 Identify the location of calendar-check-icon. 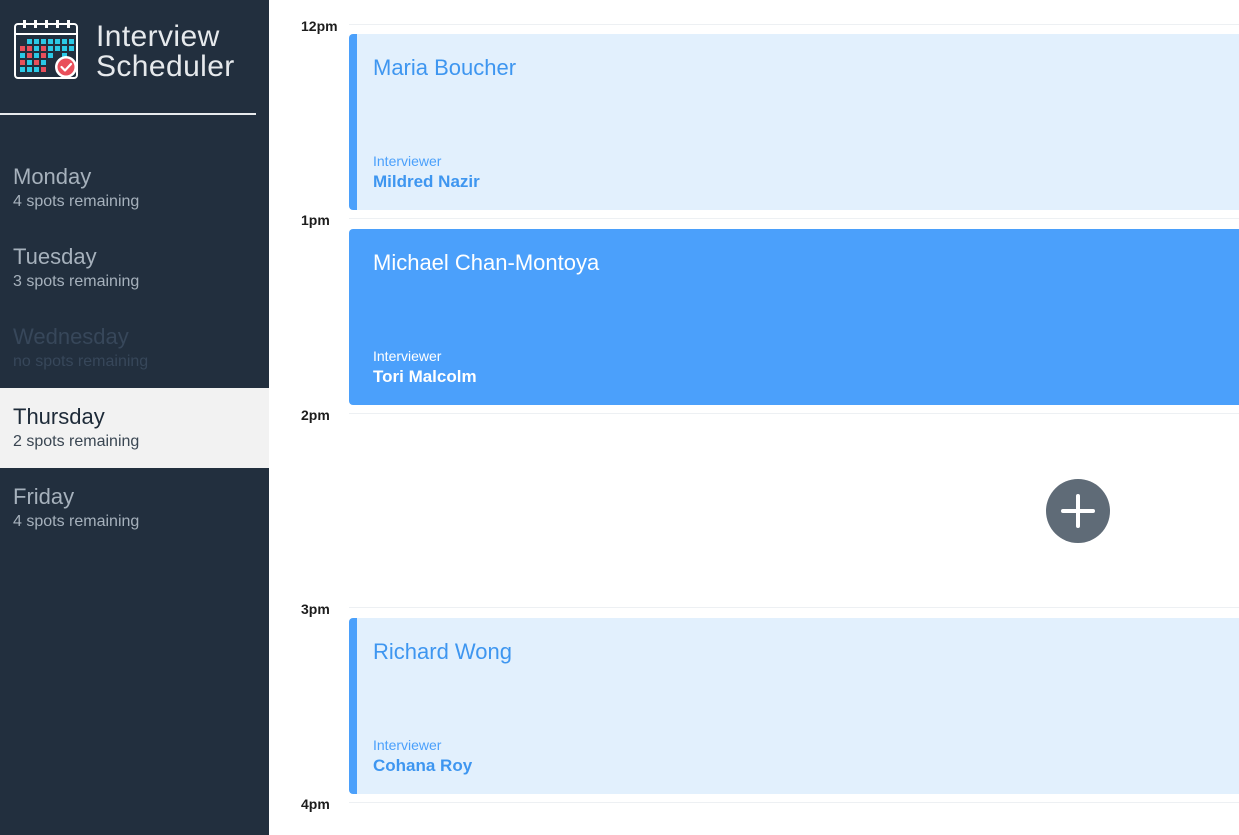
(46, 49).